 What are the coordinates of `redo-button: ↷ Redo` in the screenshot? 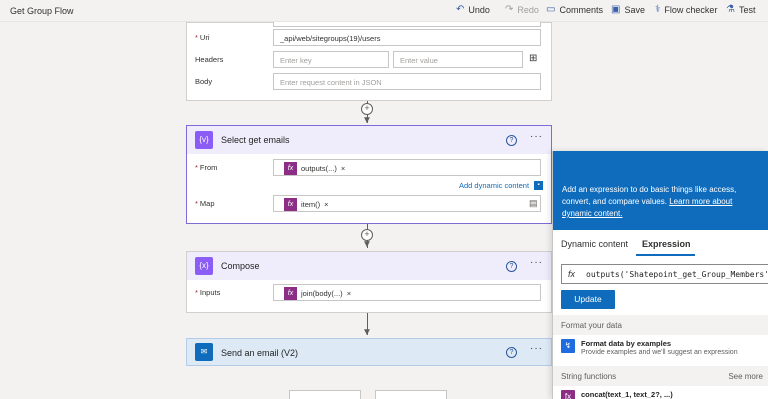 It's located at (522, 10).